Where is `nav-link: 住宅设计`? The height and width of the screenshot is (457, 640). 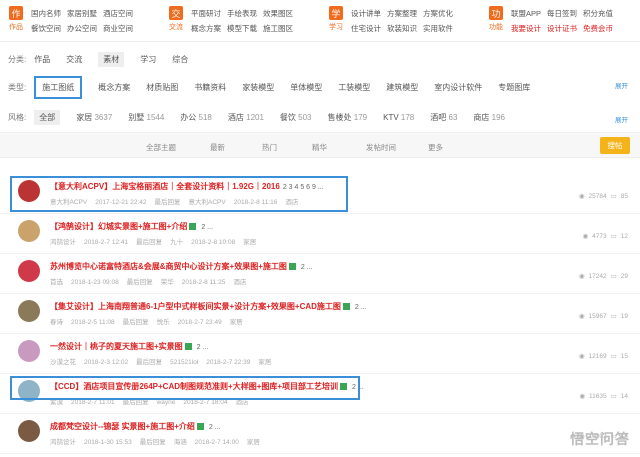 nav-link: 住宅设计 is located at coordinates (366, 28).